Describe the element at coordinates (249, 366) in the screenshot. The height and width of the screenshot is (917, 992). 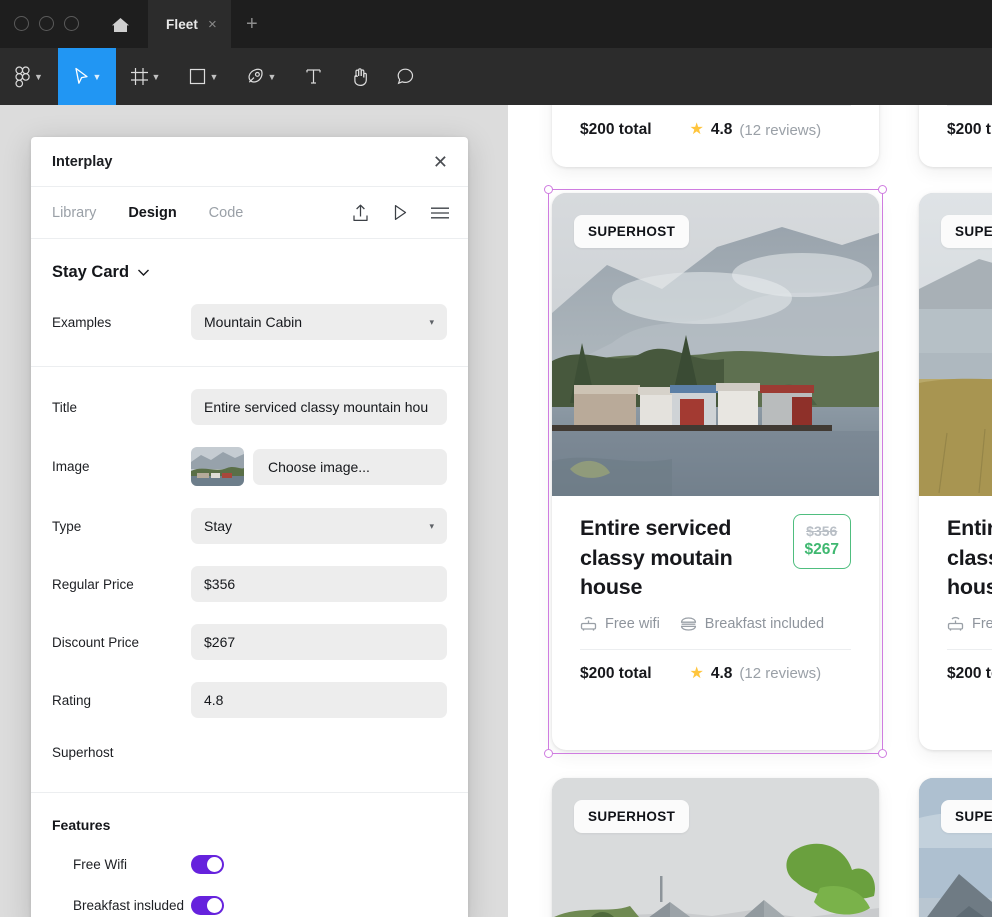
I see `section-divider` at that location.